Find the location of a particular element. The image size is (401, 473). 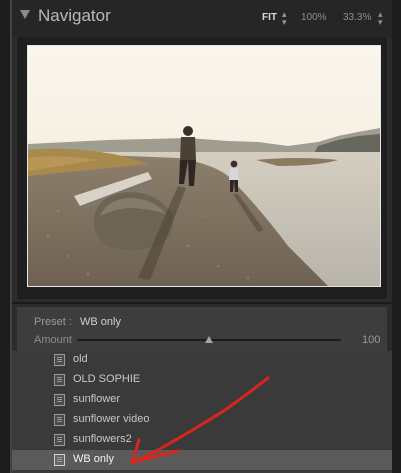

list-item: sunflowers2 is located at coordinates (202, 440).